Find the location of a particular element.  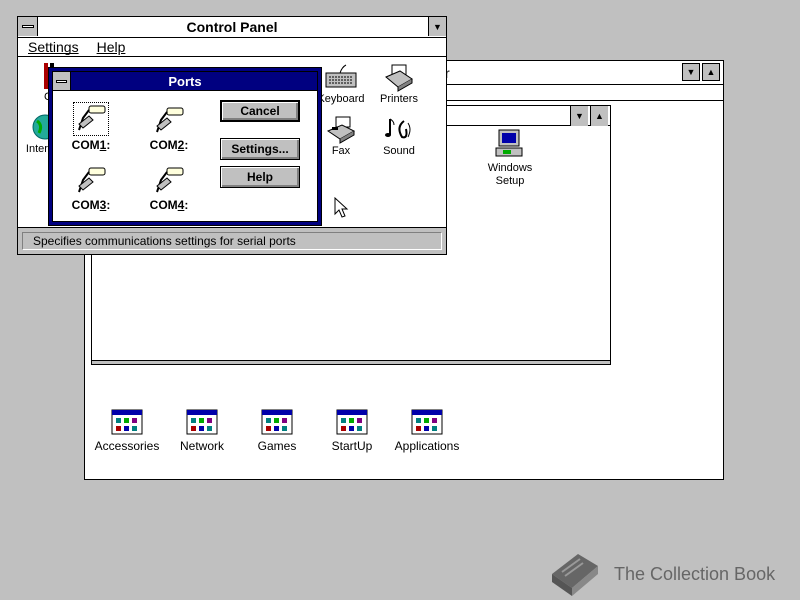

help-button: Help is located at coordinates (260, 177).